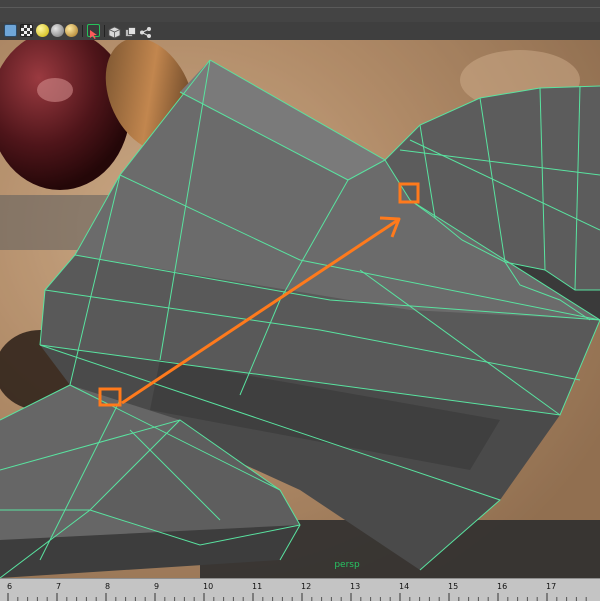  What do you see at coordinates (453, 586) in the screenshot?
I see `timeline-frame-label: 15` at bounding box center [453, 586].